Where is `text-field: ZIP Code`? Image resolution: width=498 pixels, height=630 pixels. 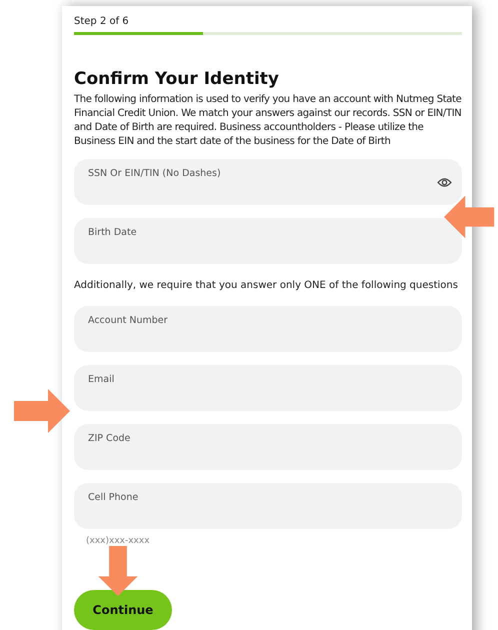
text-field: ZIP Code is located at coordinates (268, 447).